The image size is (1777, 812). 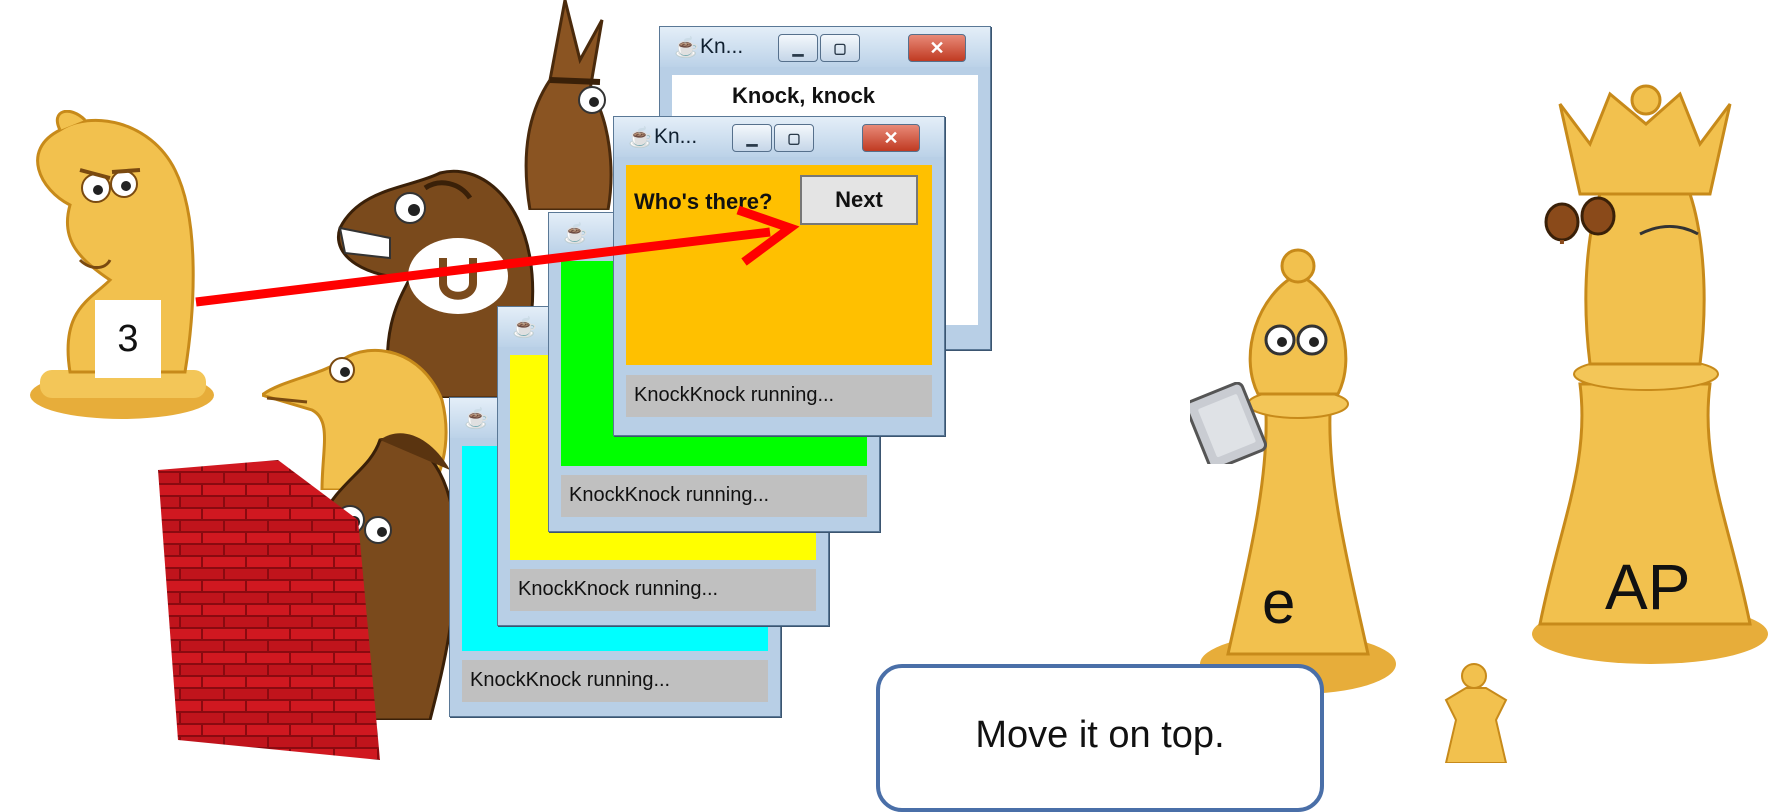 What do you see at coordinates (779, 265) in the screenshot?
I see `window-content: Who's there? Next` at bounding box center [779, 265].